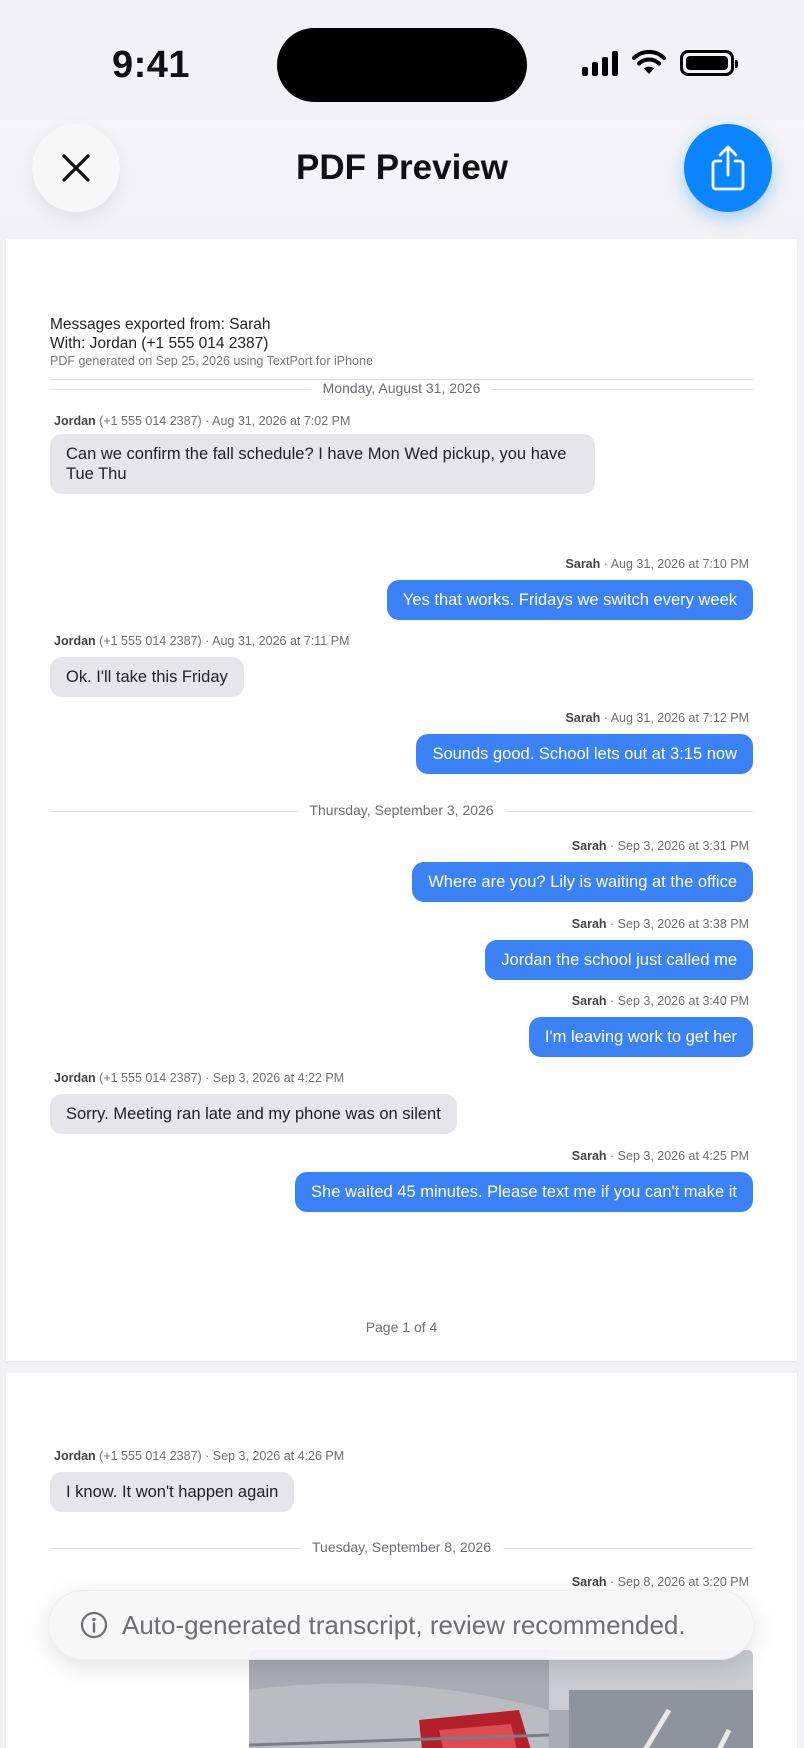 The image size is (804, 1748). What do you see at coordinates (151, 65) in the screenshot?
I see `status-time: 9:41` at bounding box center [151, 65].